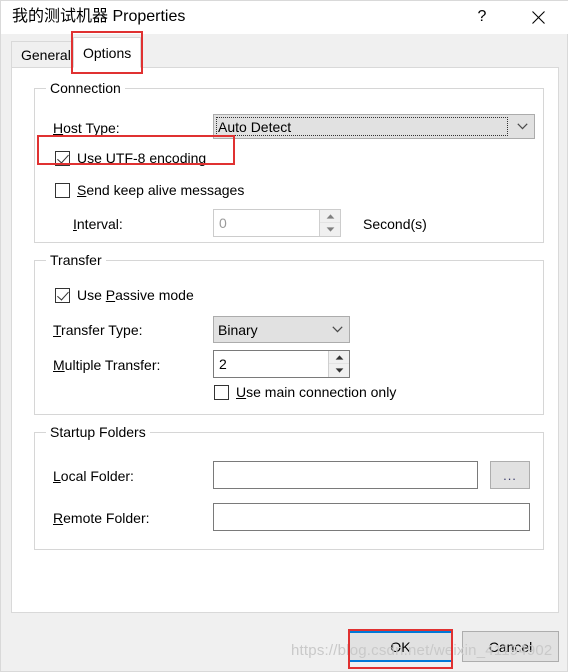 This screenshot has width=568, height=672. I want to click on close-icon, so click(538, 17).